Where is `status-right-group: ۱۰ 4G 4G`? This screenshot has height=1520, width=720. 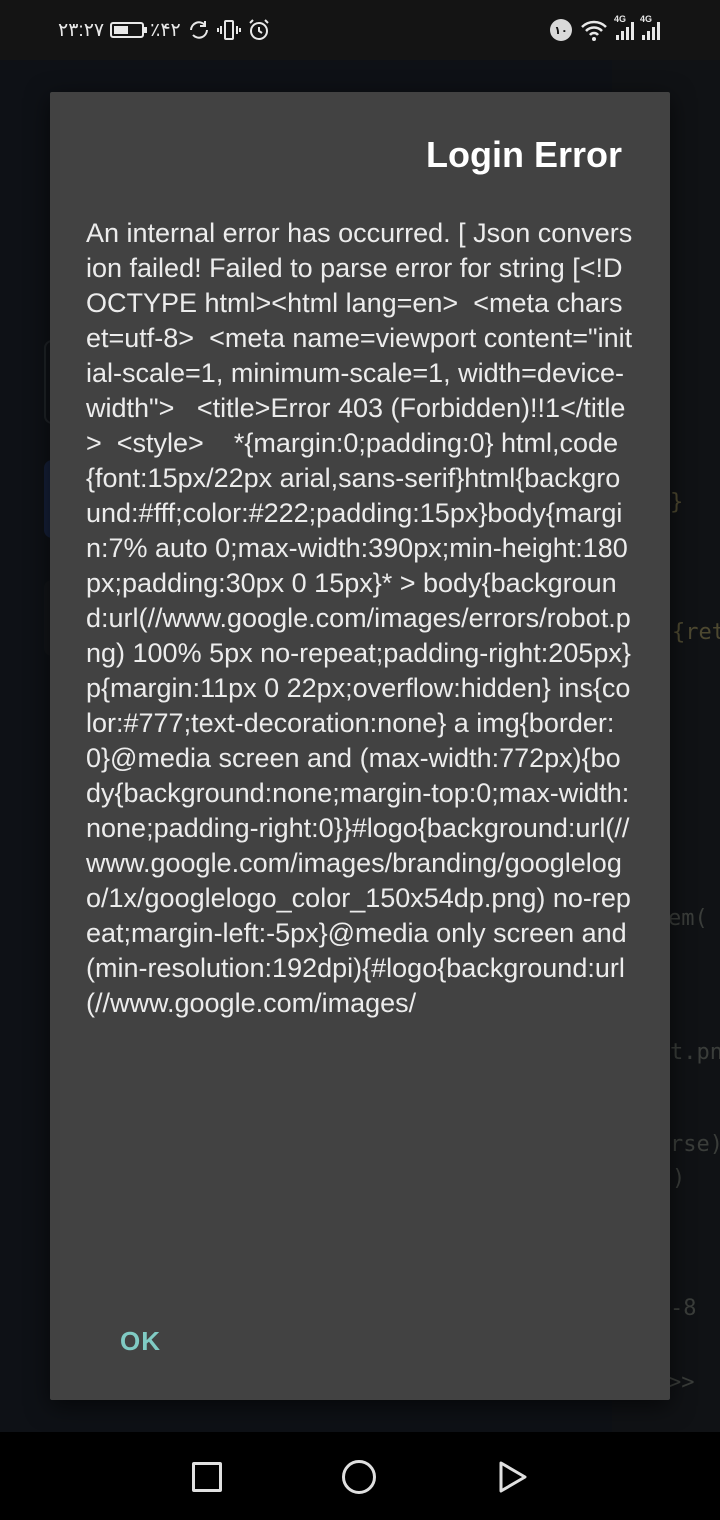
status-right-group: ۱۰ 4G 4G is located at coordinates (605, 29).